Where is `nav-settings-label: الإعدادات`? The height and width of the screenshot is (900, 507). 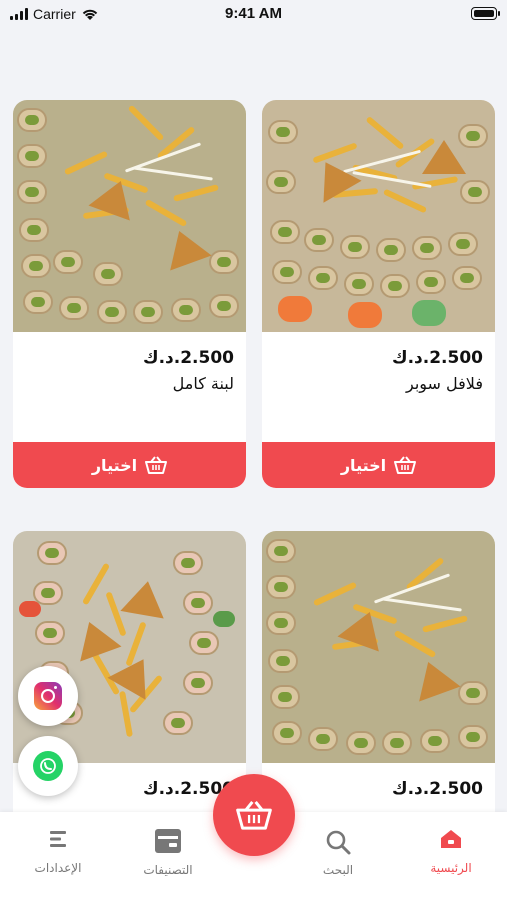
nav-settings-label: الإعدادات is located at coordinates (58, 868).